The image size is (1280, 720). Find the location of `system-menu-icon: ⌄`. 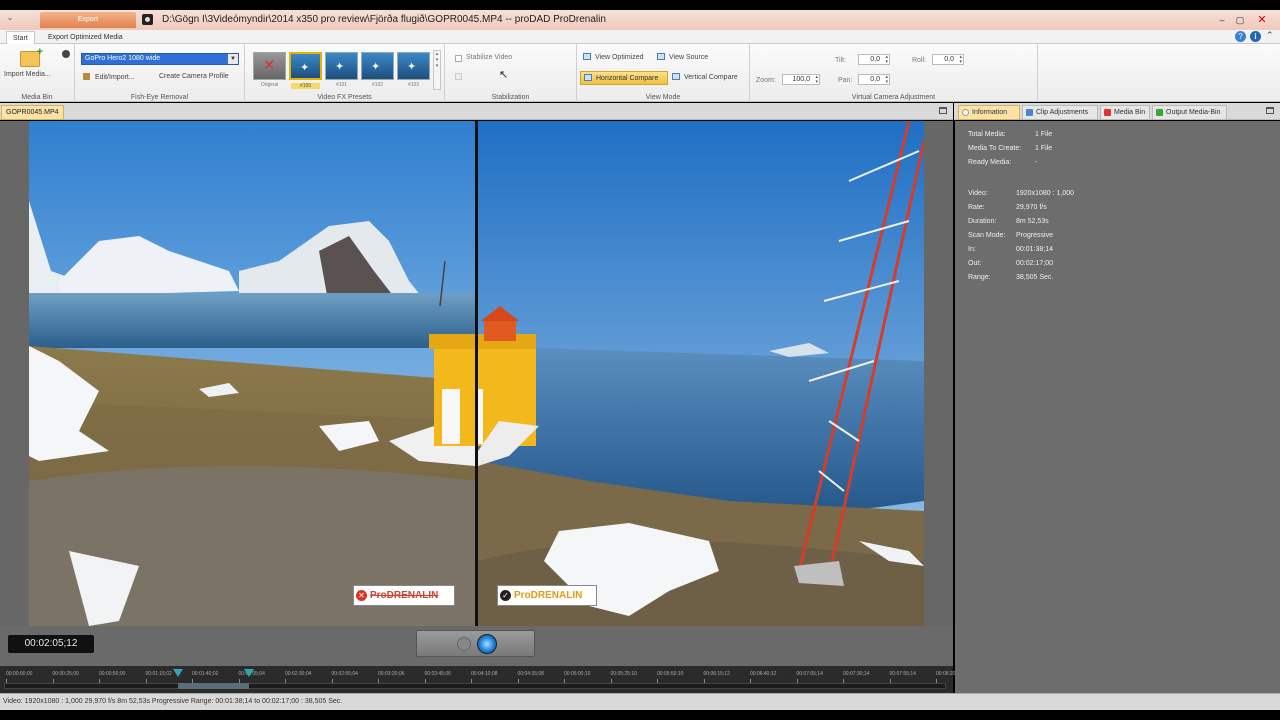

system-menu-icon: ⌄ is located at coordinates (10, 20).